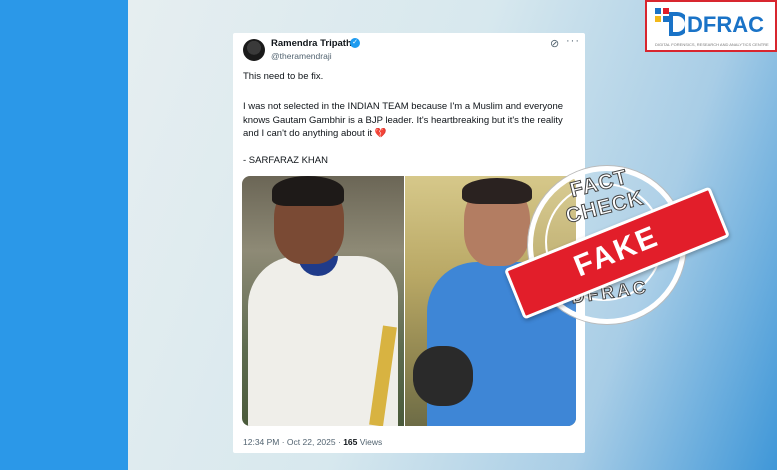 The width and height of the screenshot is (777, 470). I want to click on tweet-text-line1: This need to be fix., so click(283, 76).